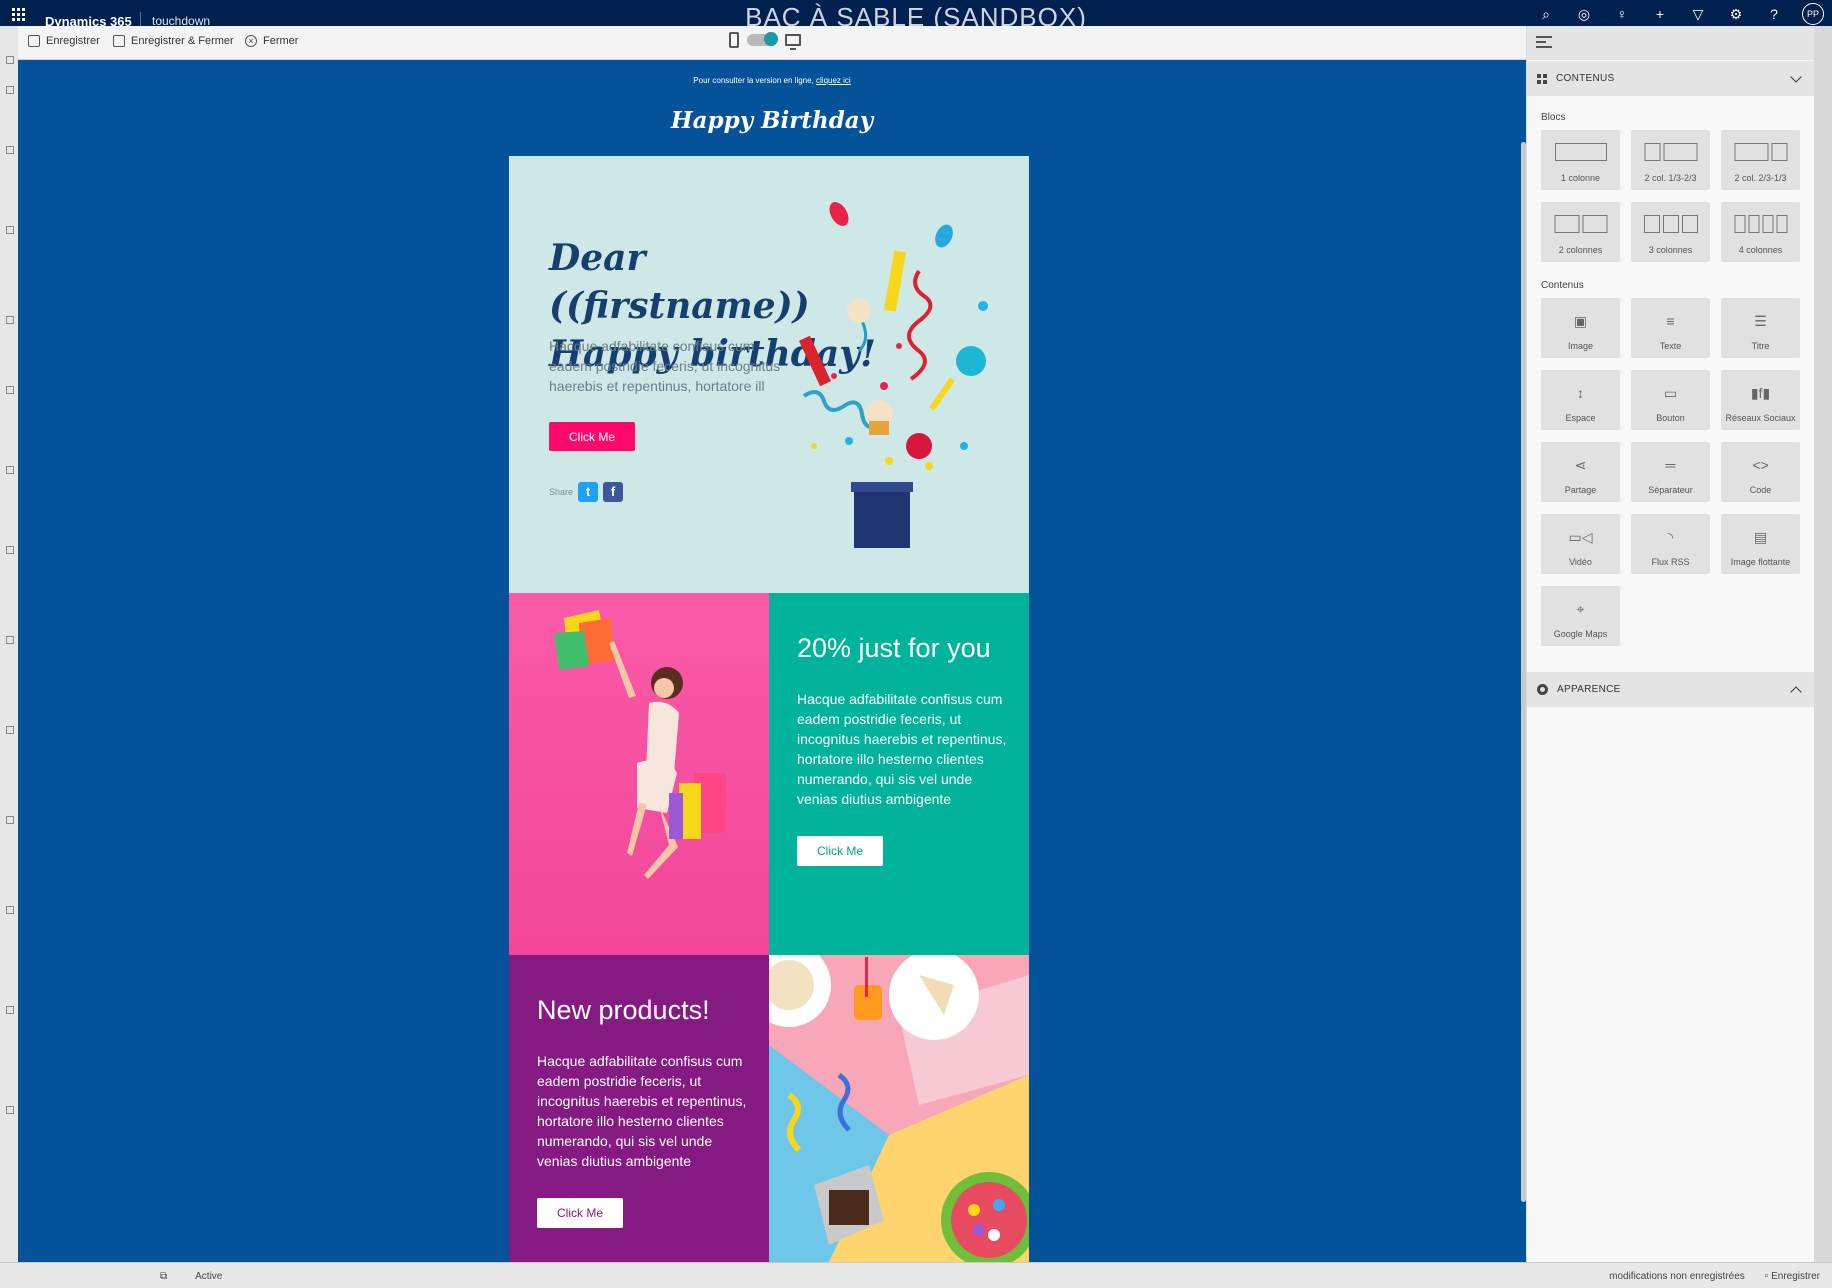 This screenshot has height=1288, width=1832. Describe the element at coordinates (1580, 321) in the screenshot. I see `image-icon: ▣` at that location.